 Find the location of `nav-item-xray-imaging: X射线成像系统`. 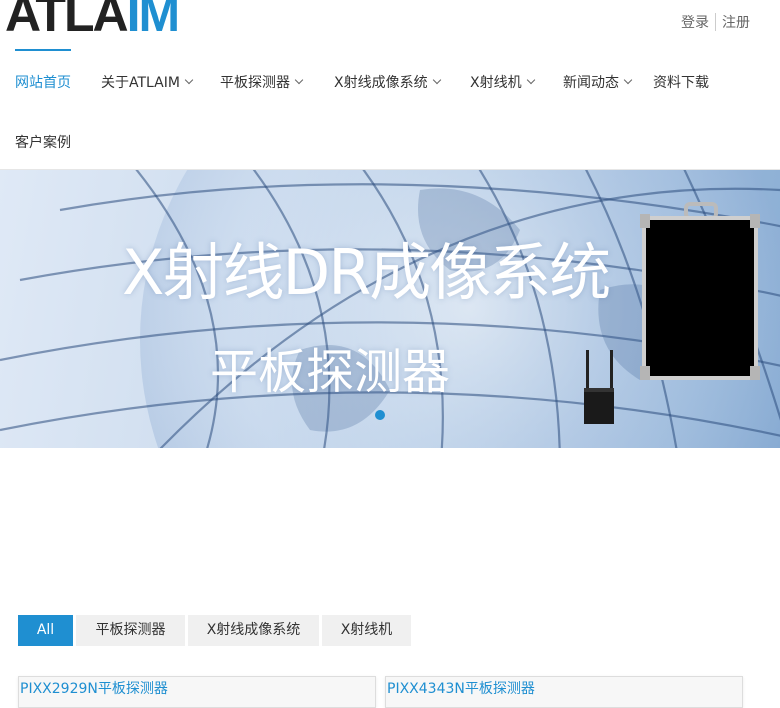

nav-item-xray-imaging: X射线成像系统 is located at coordinates (387, 82).